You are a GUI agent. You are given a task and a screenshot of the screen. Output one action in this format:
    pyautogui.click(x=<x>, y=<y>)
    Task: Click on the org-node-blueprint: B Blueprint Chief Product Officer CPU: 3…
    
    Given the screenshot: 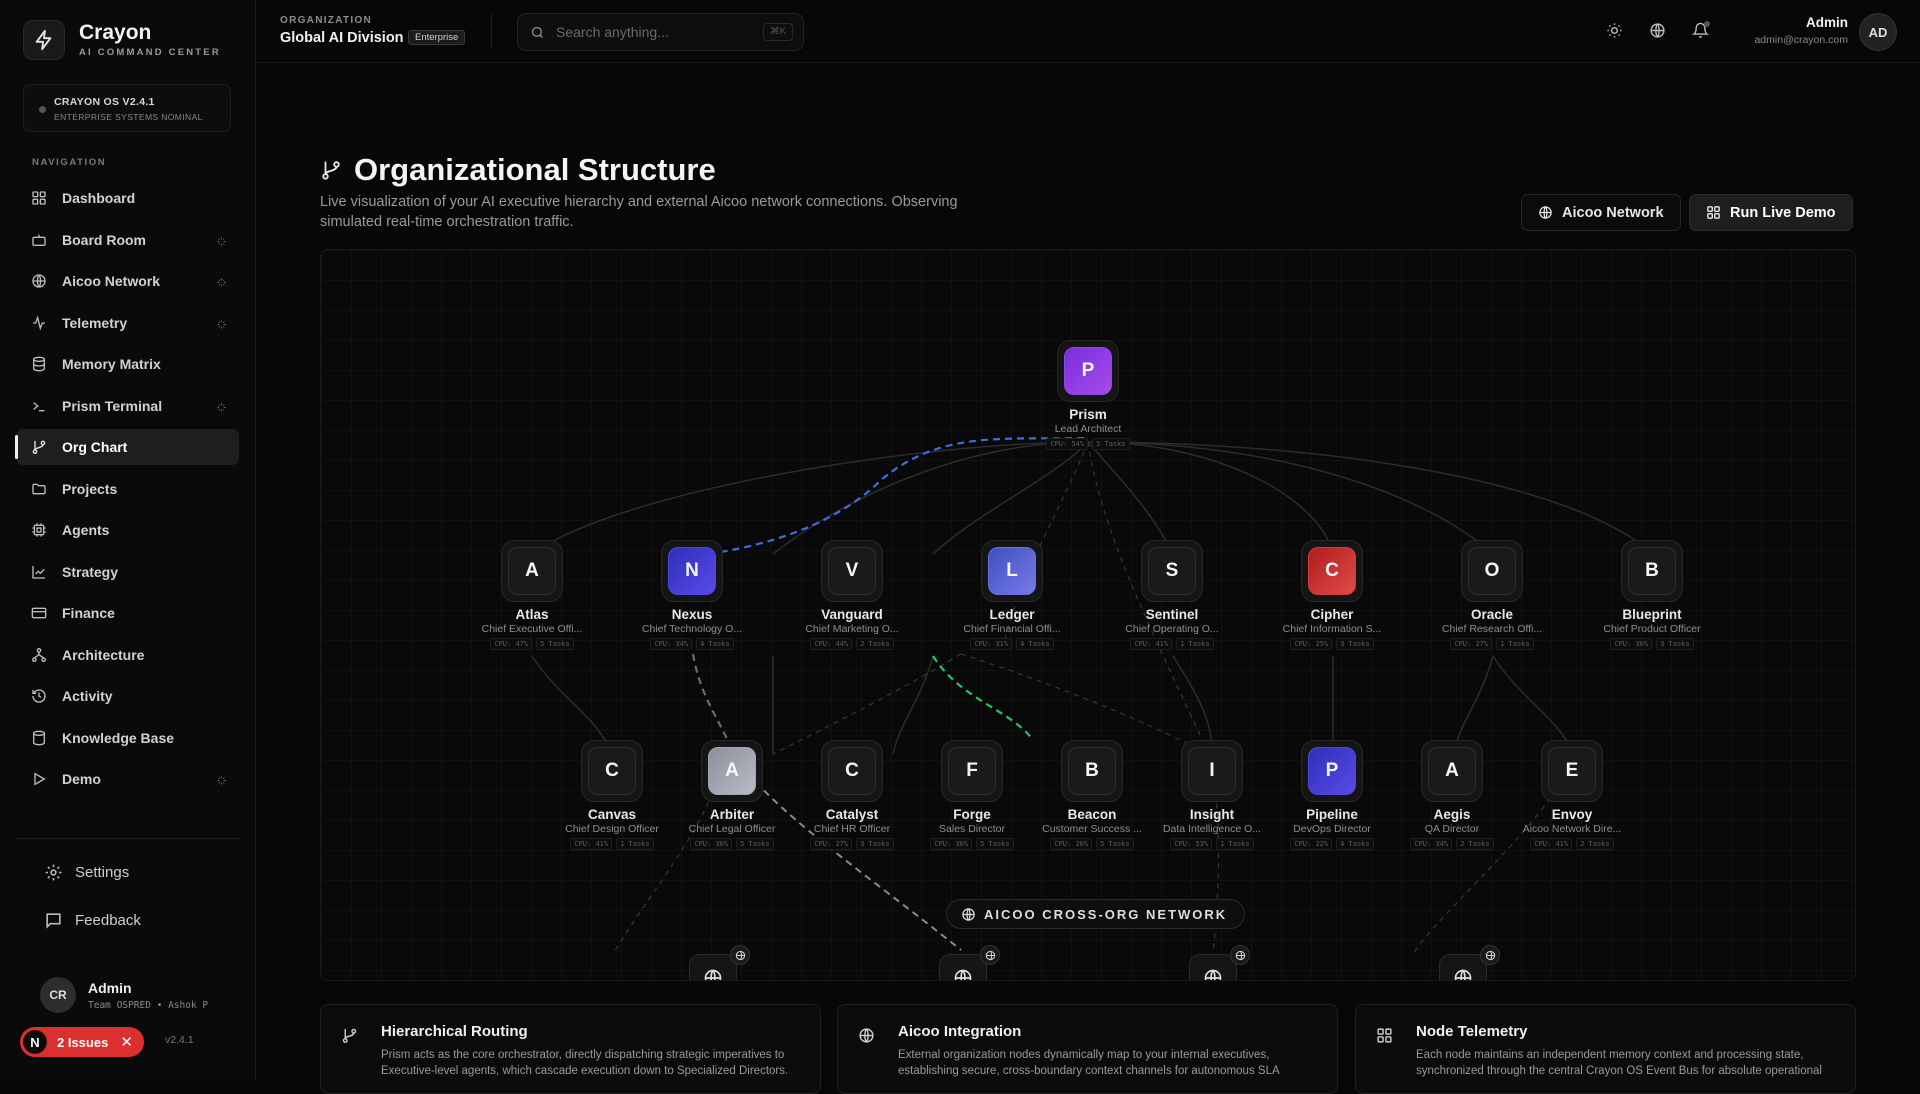 What is the action you would take?
    pyautogui.click(x=1652, y=595)
    